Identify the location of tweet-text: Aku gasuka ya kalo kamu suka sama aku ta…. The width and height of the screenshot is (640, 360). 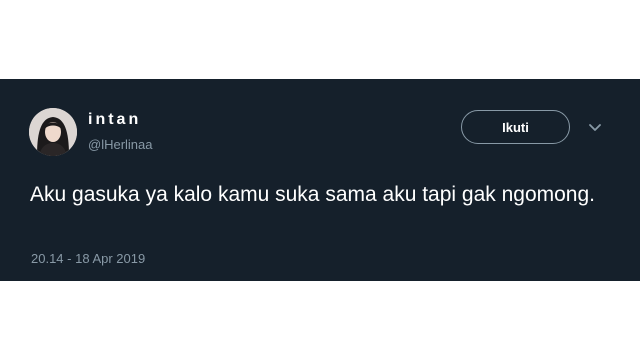
(312, 194).